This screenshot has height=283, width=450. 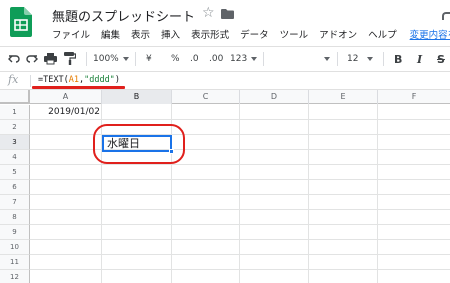 What do you see at coordinates (170, 34) in the screenshot?
I see `menu-insert: 挿入` at bounding box center [170, 34].